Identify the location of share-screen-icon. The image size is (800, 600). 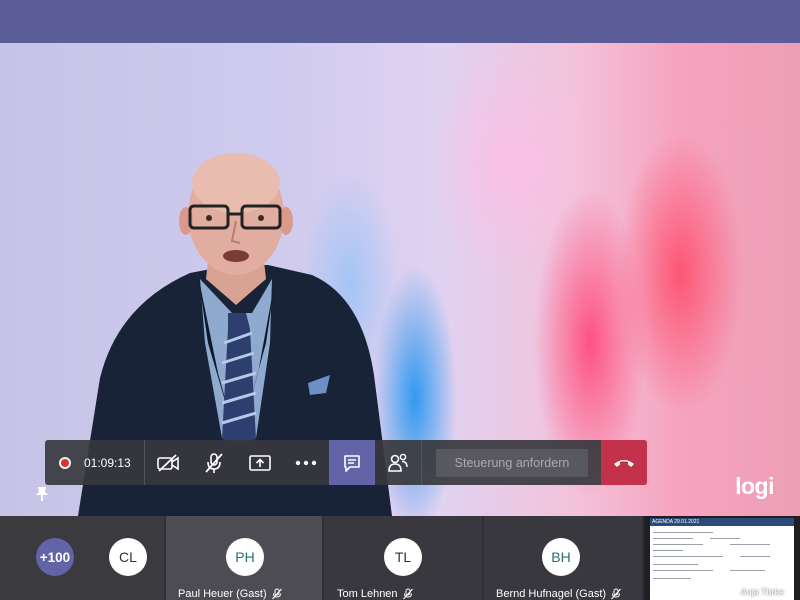
(260, 462).